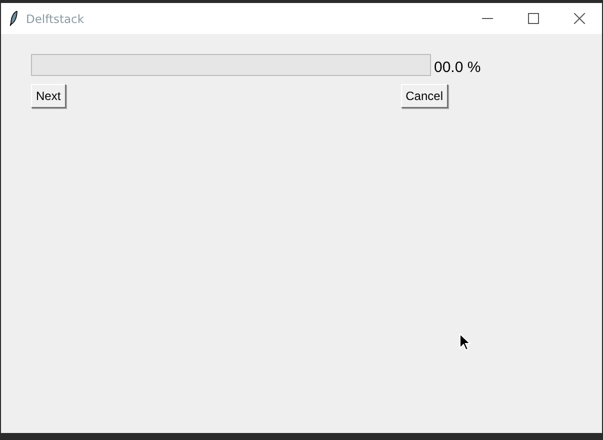 This screenshot has width=603, height=440. Describe the element at coordinates (533, 18) in the screenshot. I see `maximize-icon` at that location.